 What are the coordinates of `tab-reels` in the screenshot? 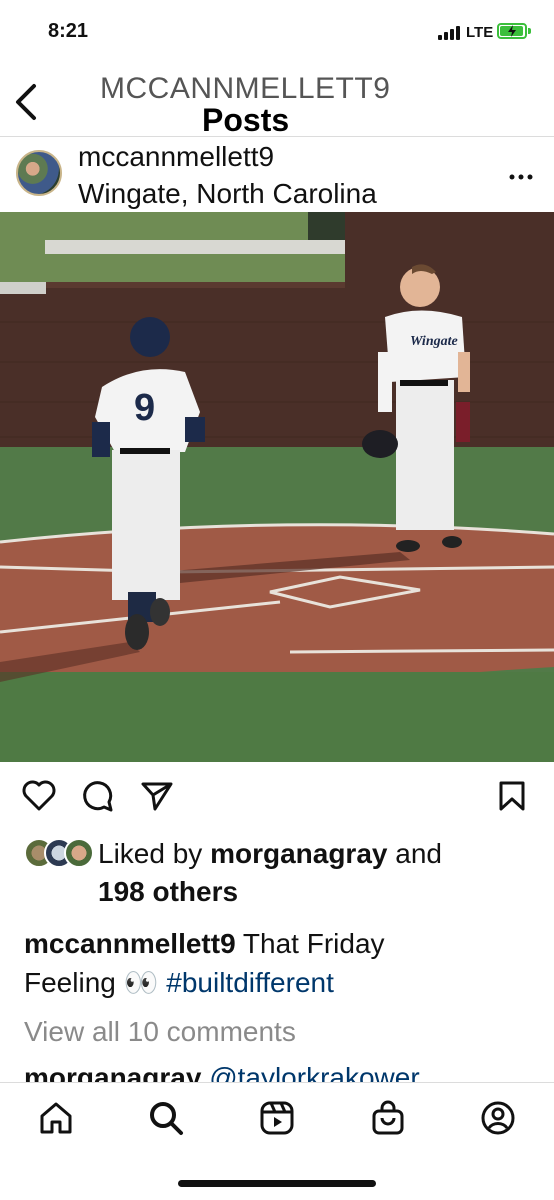 It's located at (277, 1118).